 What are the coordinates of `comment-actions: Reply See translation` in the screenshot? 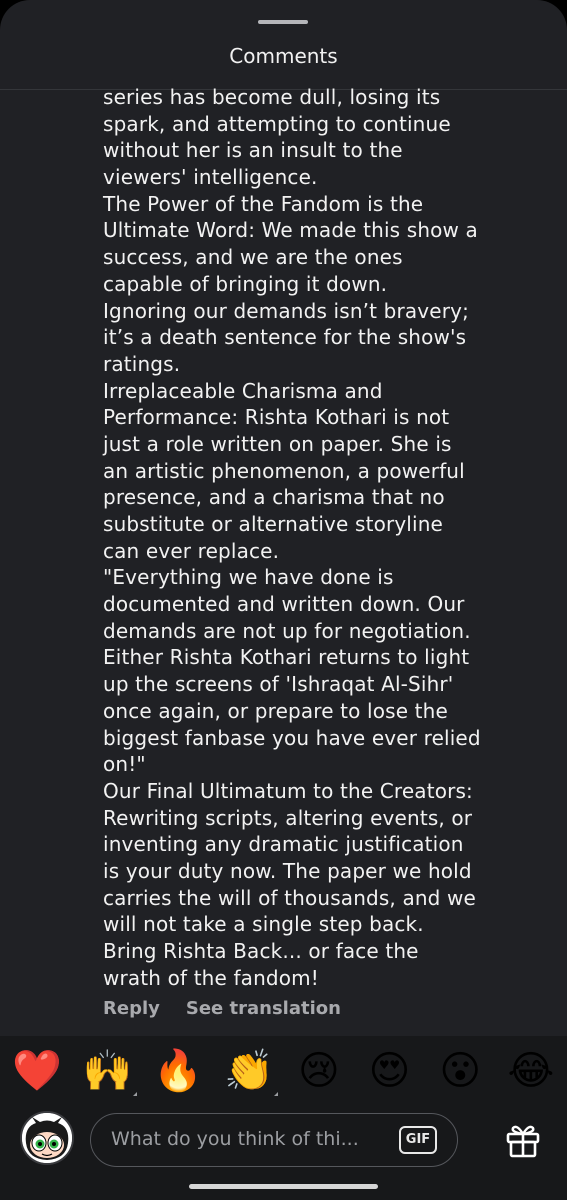 It's located at (222, 1011).